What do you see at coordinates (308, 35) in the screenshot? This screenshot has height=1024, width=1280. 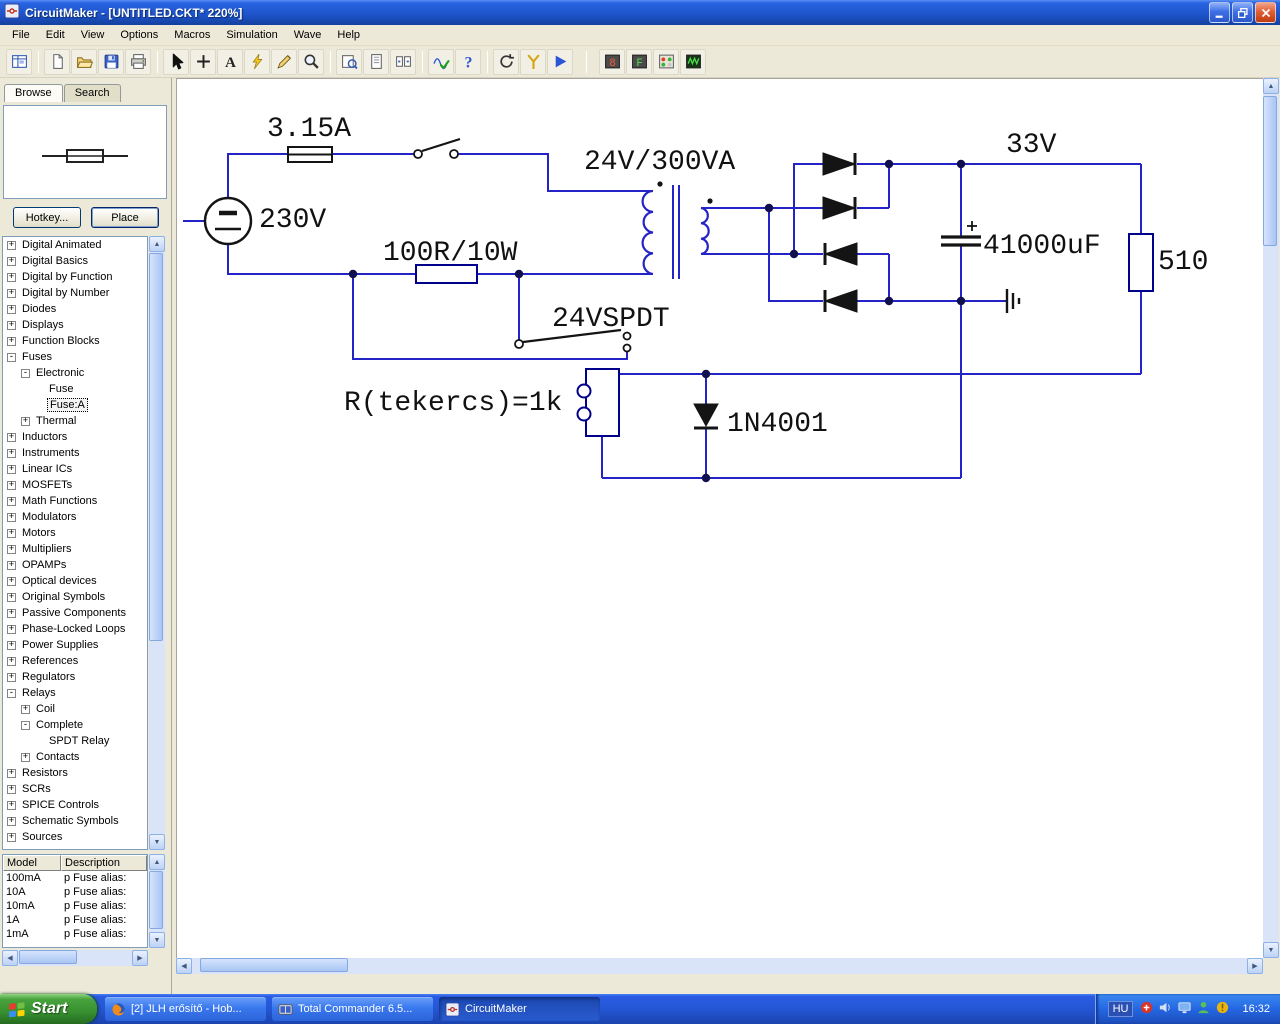 I see `menu-wave: Wave` at bounding box center [308, 35].